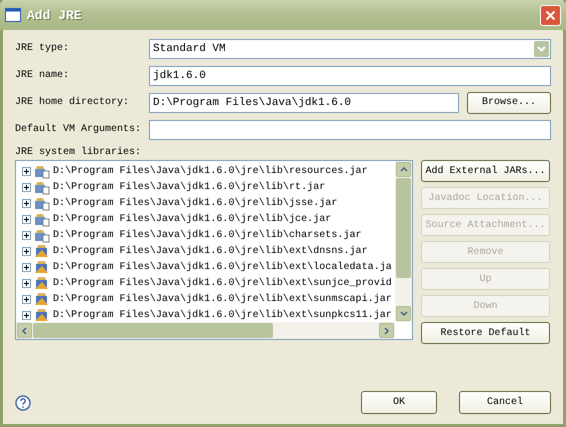 Image resolution: width=566 pixels, height=427 pixels. What do you see at coordinates (195, 203) in the screenshot?
I see `library-path: D:\Program Files\Java\jdk1.6.0\jre\lib\jsse.jar` at bounding box center [195, 203].